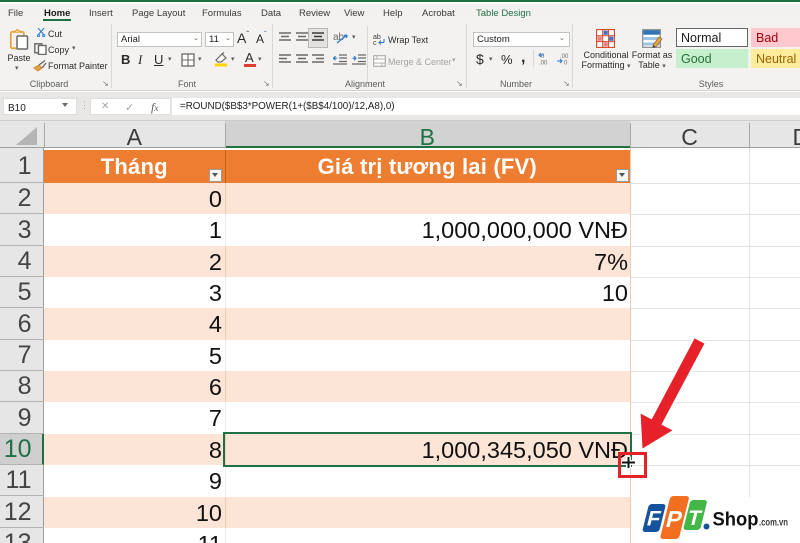 The width and height of the screenshot is (800, 543). I want to click on svg-text: Shop, so click(736, 520).